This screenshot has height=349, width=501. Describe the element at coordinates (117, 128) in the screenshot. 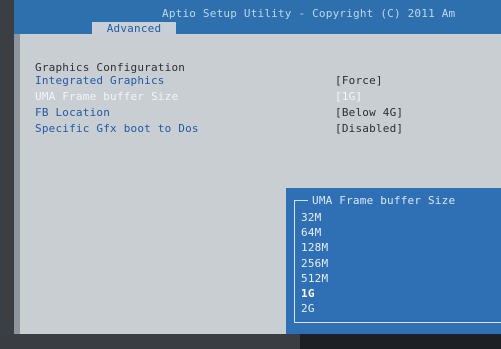

I see `menu-item-specific-gfx-boot: Specific Gfx boot to Dos` at that location.